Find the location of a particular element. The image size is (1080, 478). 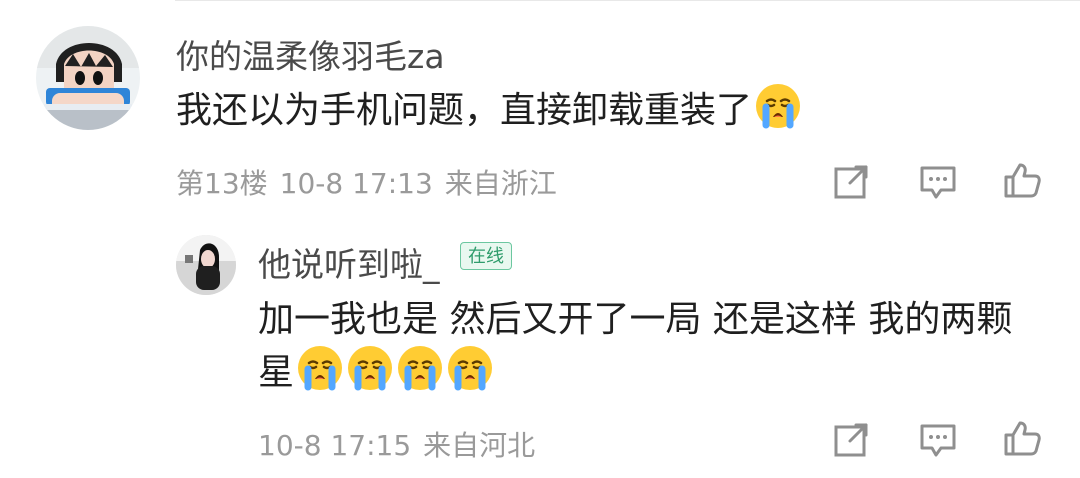

reply-time: 10-8 17:15 is located at coordinates (335, 445).